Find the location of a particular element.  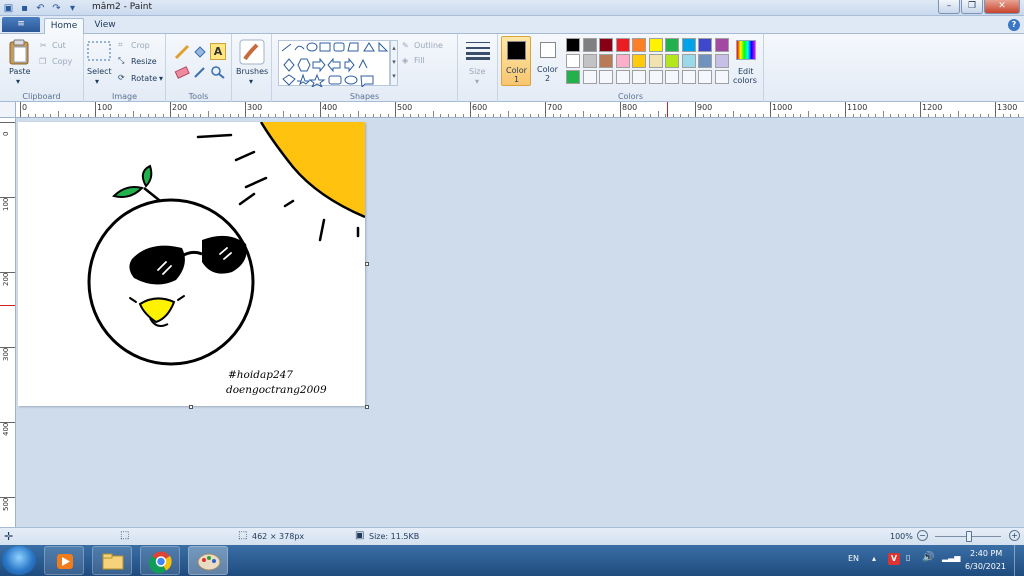

select-dropdown-icon: ▾ is located at coordinates (97, 81).